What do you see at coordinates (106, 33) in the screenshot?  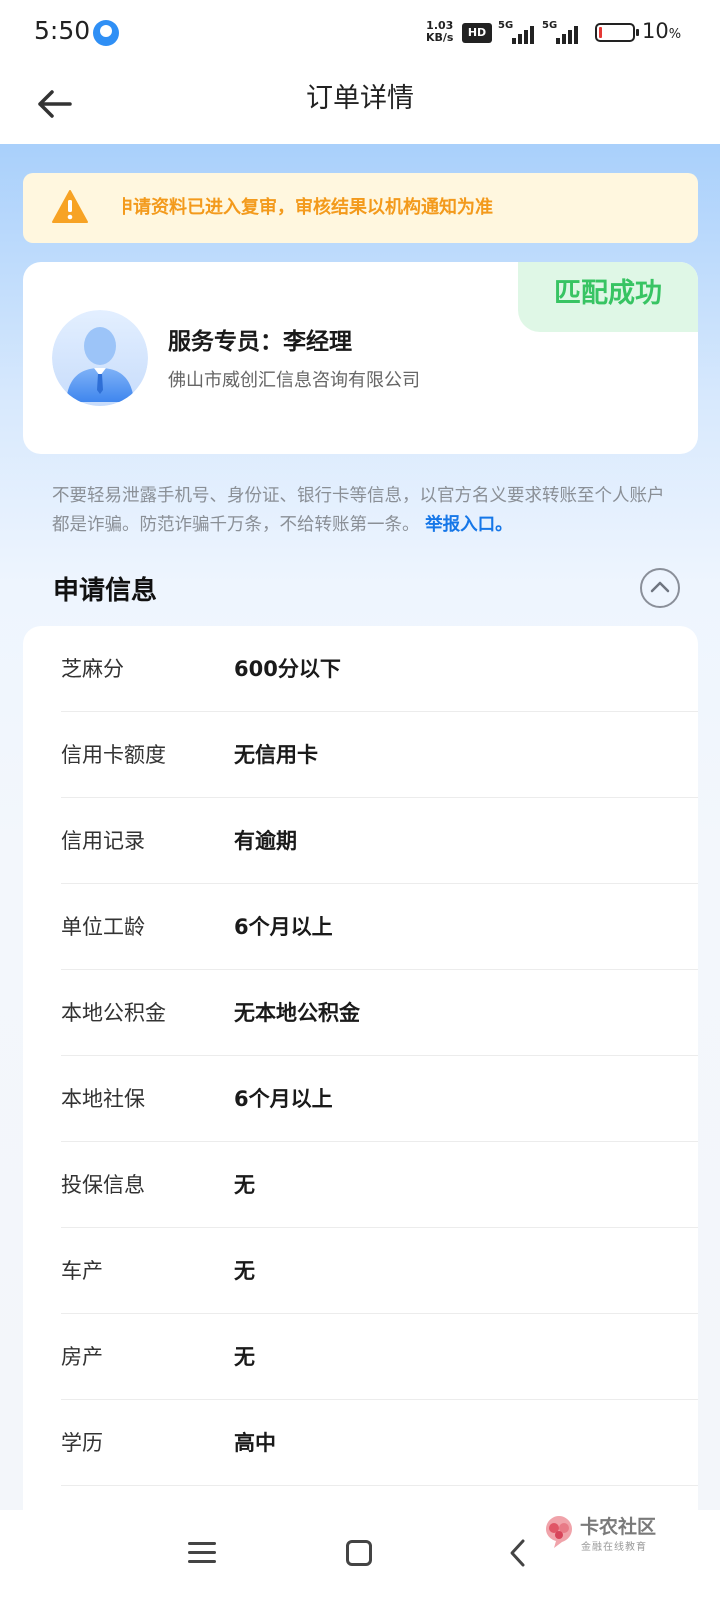 I see `app-notification-icon` at bounding box center [106, 33].